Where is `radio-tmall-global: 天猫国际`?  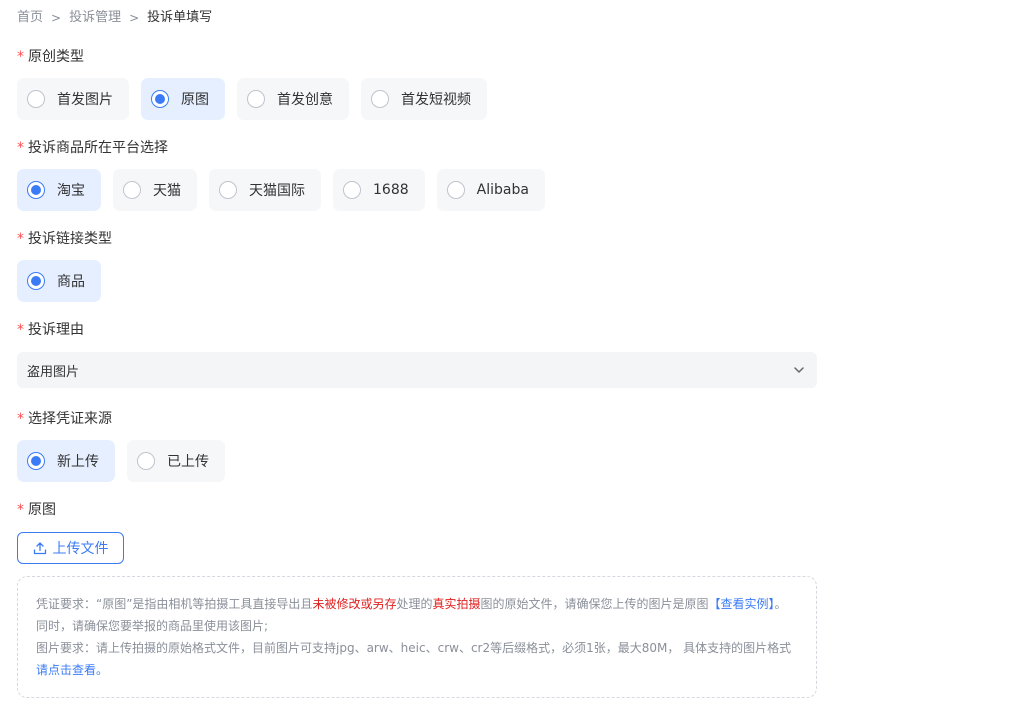 radio-tmall-global: 天猫国际 is located at coordinates (265, 190).